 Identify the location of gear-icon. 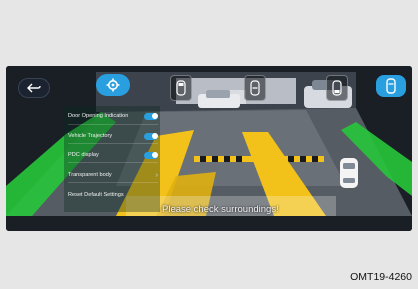
(113, 85).